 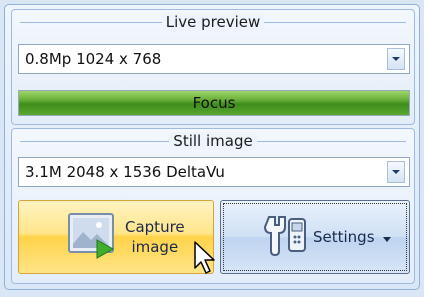 I want to click on capture-label-line2: image, so click(x=155, y=247).